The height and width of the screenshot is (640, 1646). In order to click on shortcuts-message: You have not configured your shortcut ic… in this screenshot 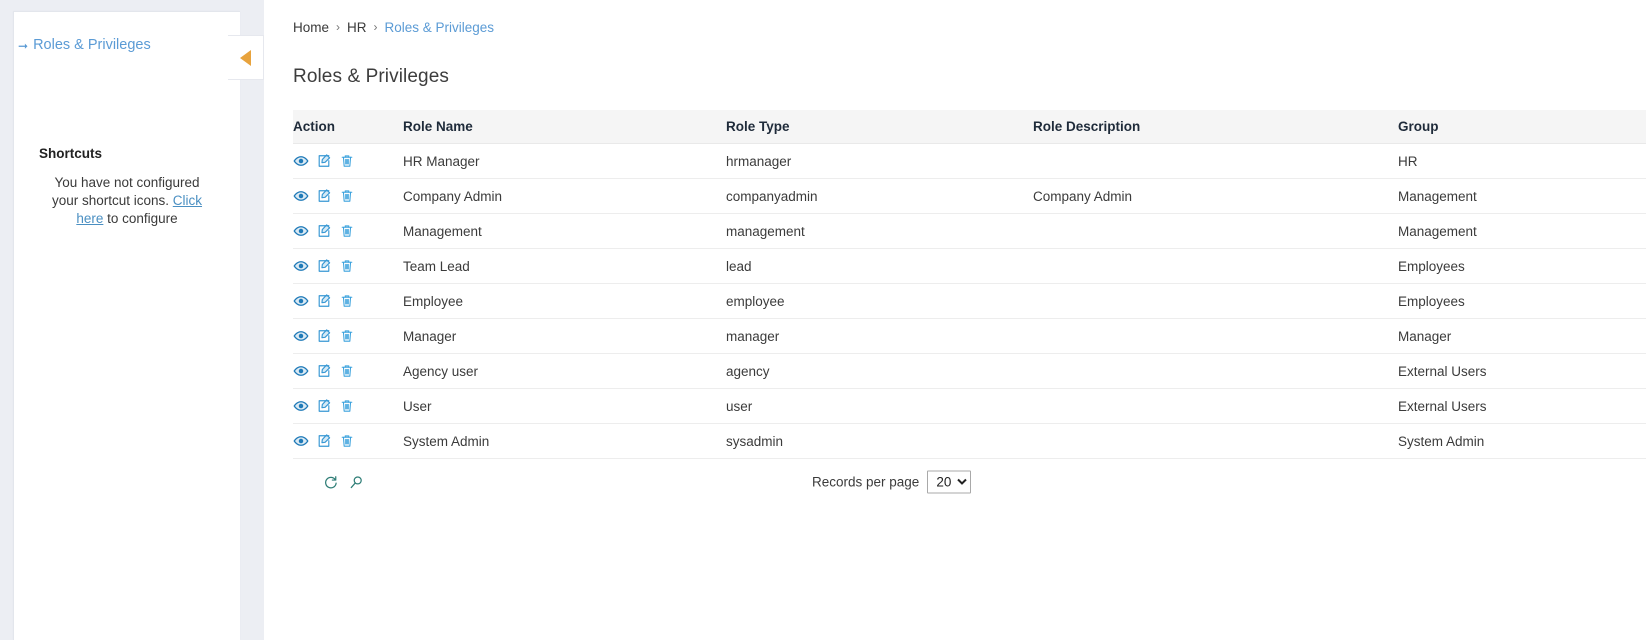, I will do `click(127, 201)`.